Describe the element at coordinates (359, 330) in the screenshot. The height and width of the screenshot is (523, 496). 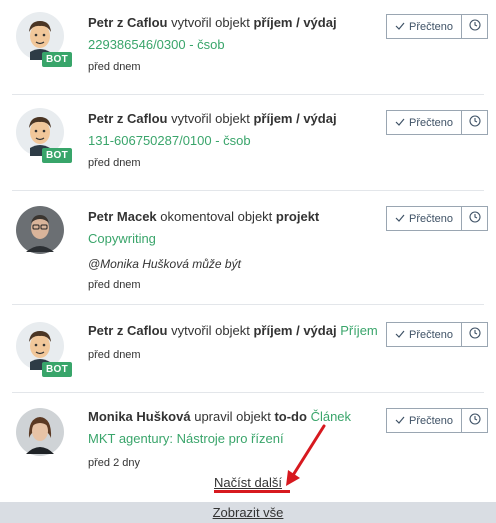
I see `object-link: Příjem` at that location.